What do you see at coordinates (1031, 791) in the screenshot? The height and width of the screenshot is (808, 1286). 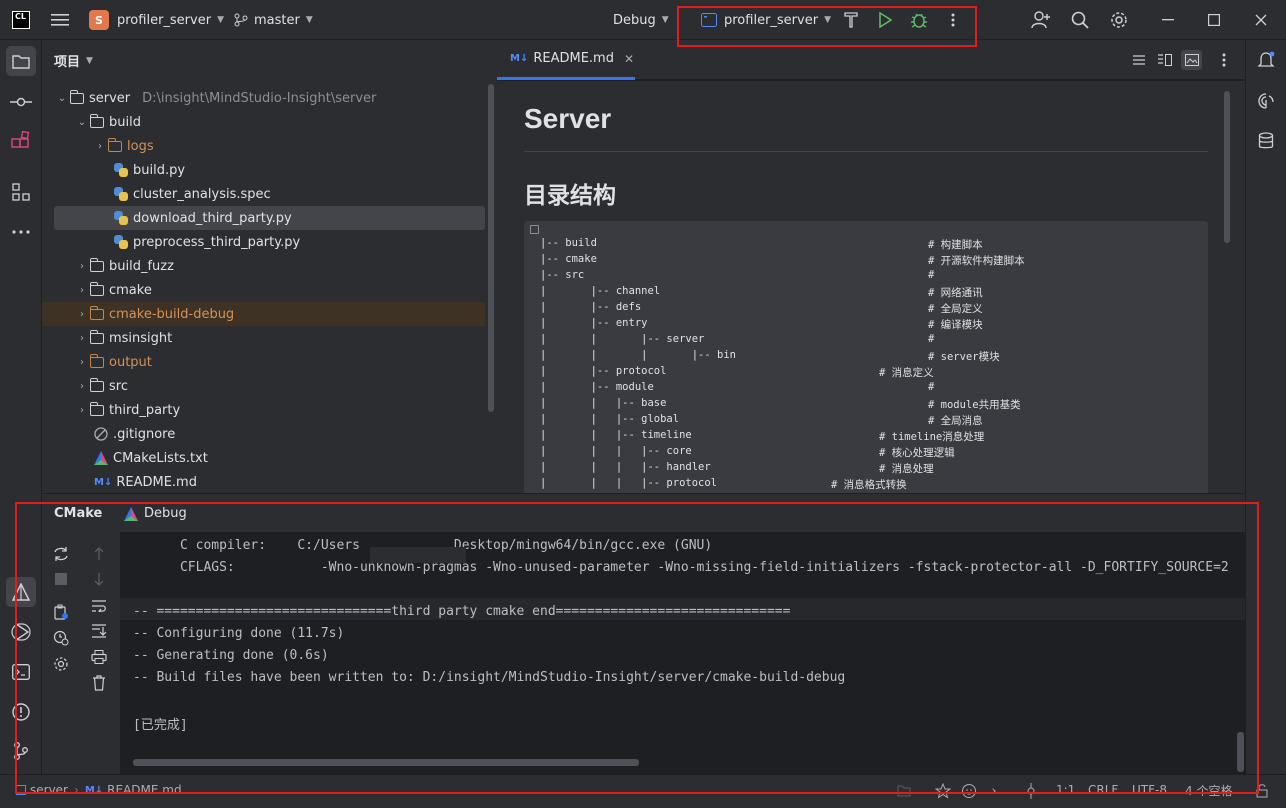 I see `git-commit-icon` at bounding box center [1031, 791].